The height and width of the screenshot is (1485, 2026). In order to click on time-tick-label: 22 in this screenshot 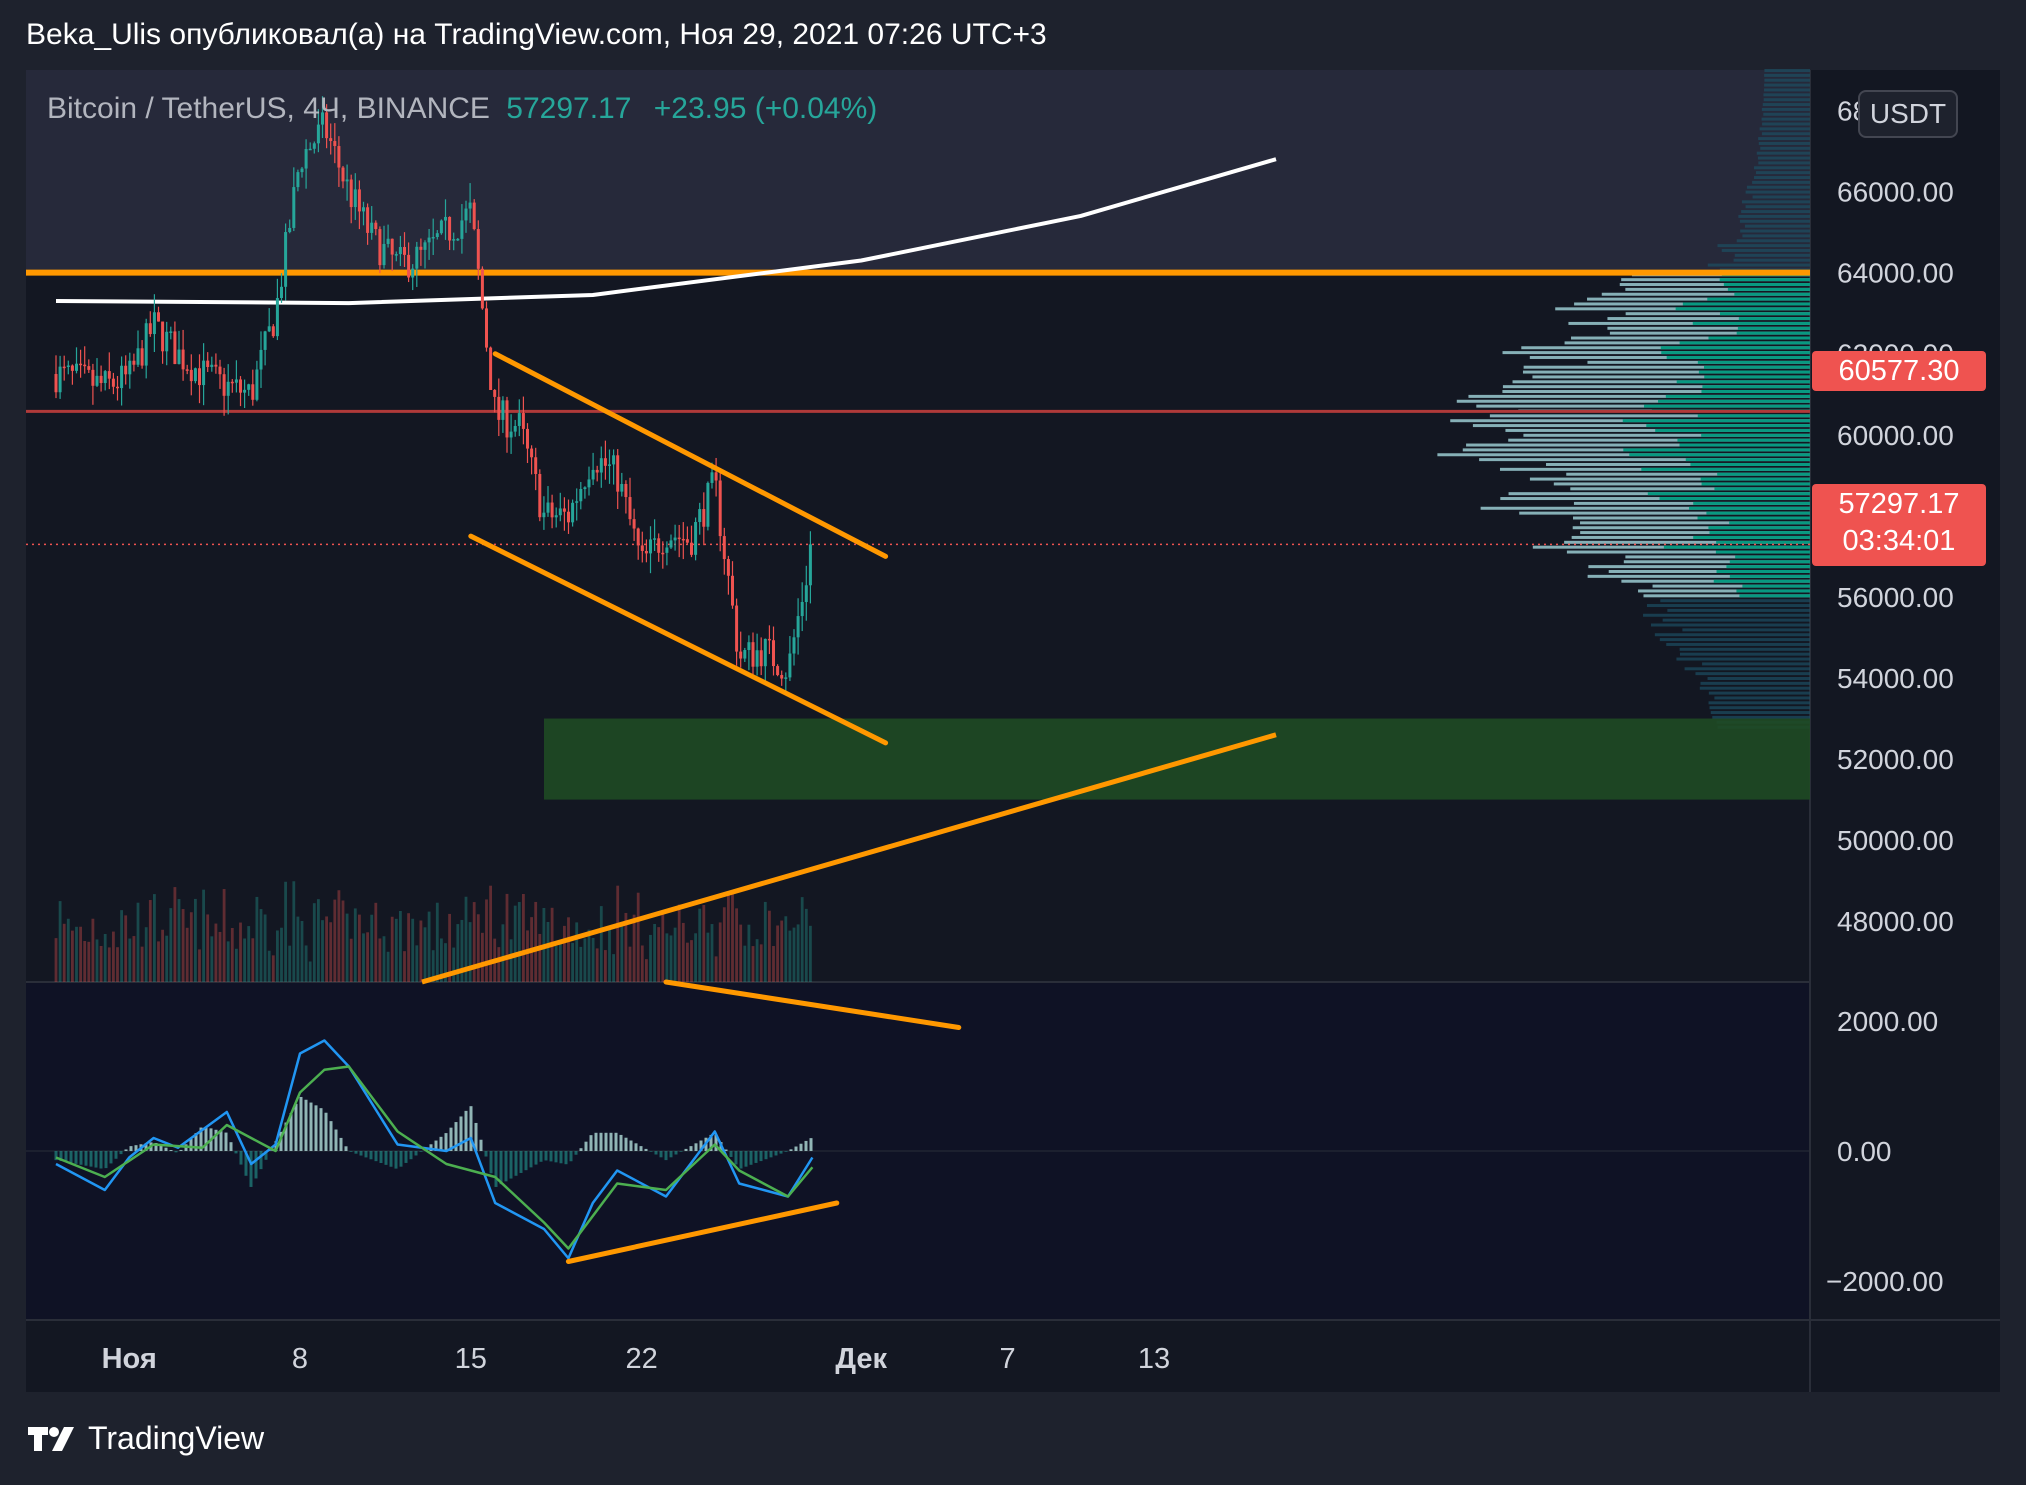, I will do `click(641, 1359)`.